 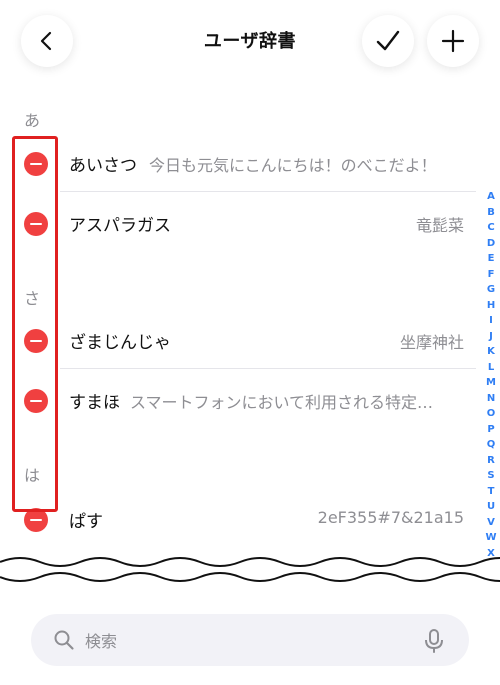 I want to click on index-letter: L, so click(x=491, y=368).